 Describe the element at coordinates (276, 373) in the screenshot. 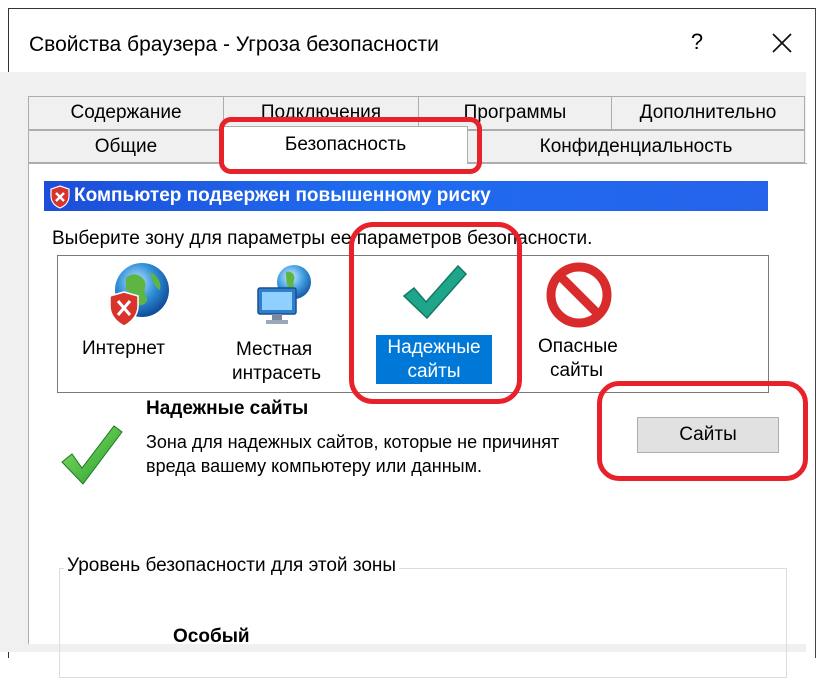

I see `zone-local-intranet-label-line2: интрасеть` at that location.